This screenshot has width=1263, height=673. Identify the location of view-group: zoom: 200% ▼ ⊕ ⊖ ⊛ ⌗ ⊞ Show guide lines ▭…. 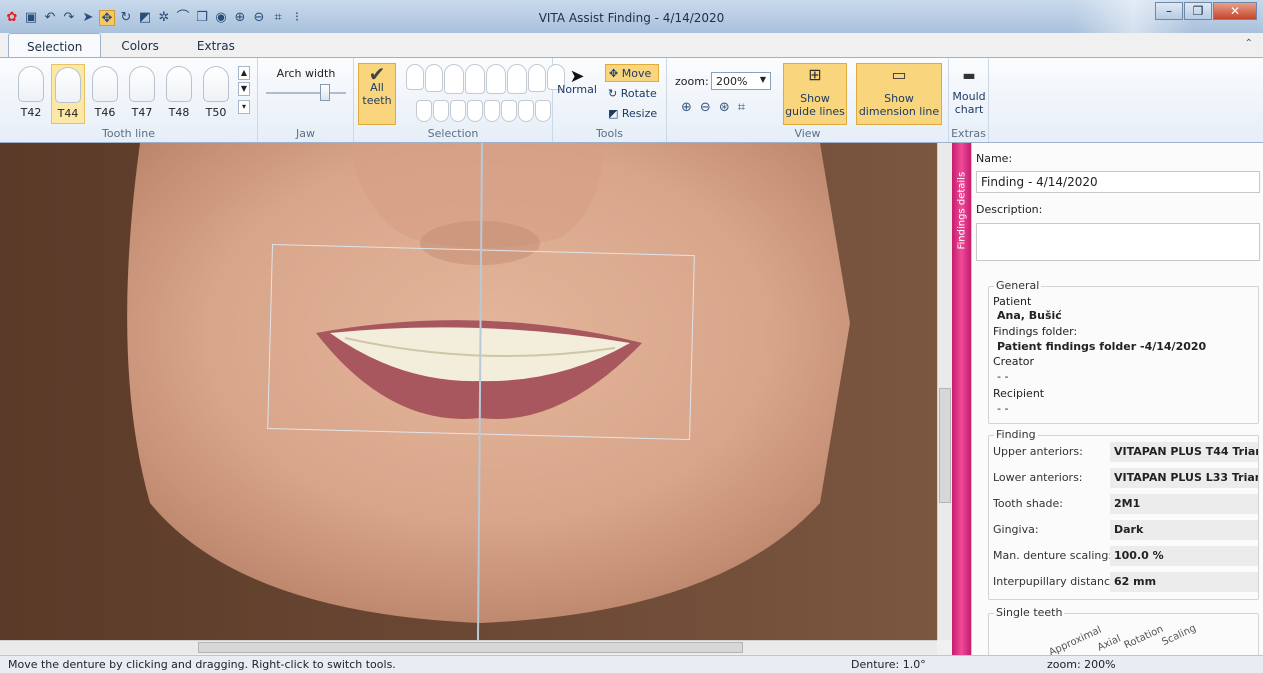
(808, 100).